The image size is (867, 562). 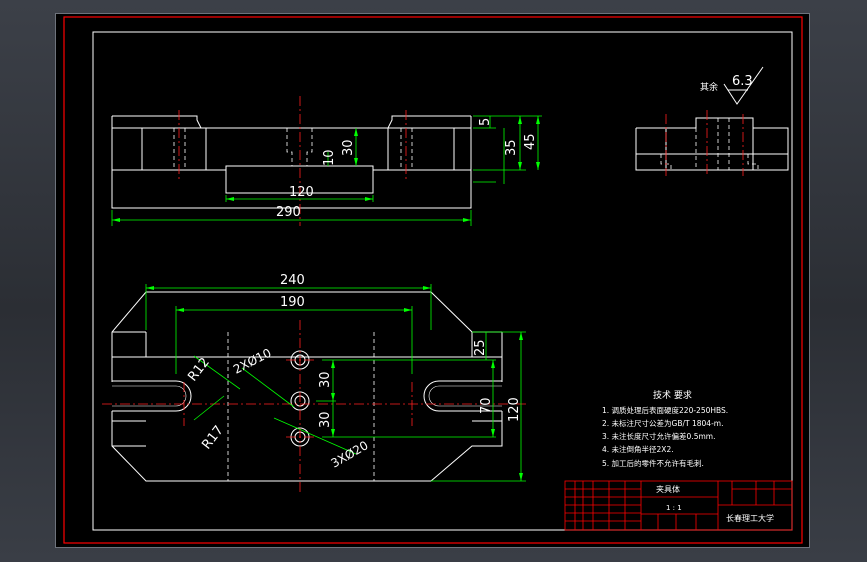 I want to click on dim-290: 290, so click(x=288, y=212).